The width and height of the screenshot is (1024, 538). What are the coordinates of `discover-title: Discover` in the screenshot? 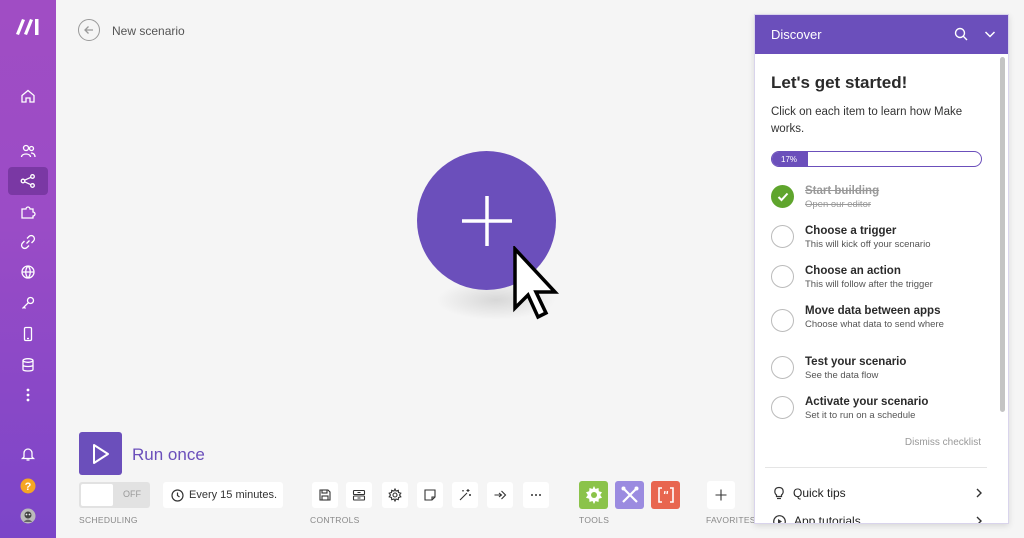 It's located at (796, 34).